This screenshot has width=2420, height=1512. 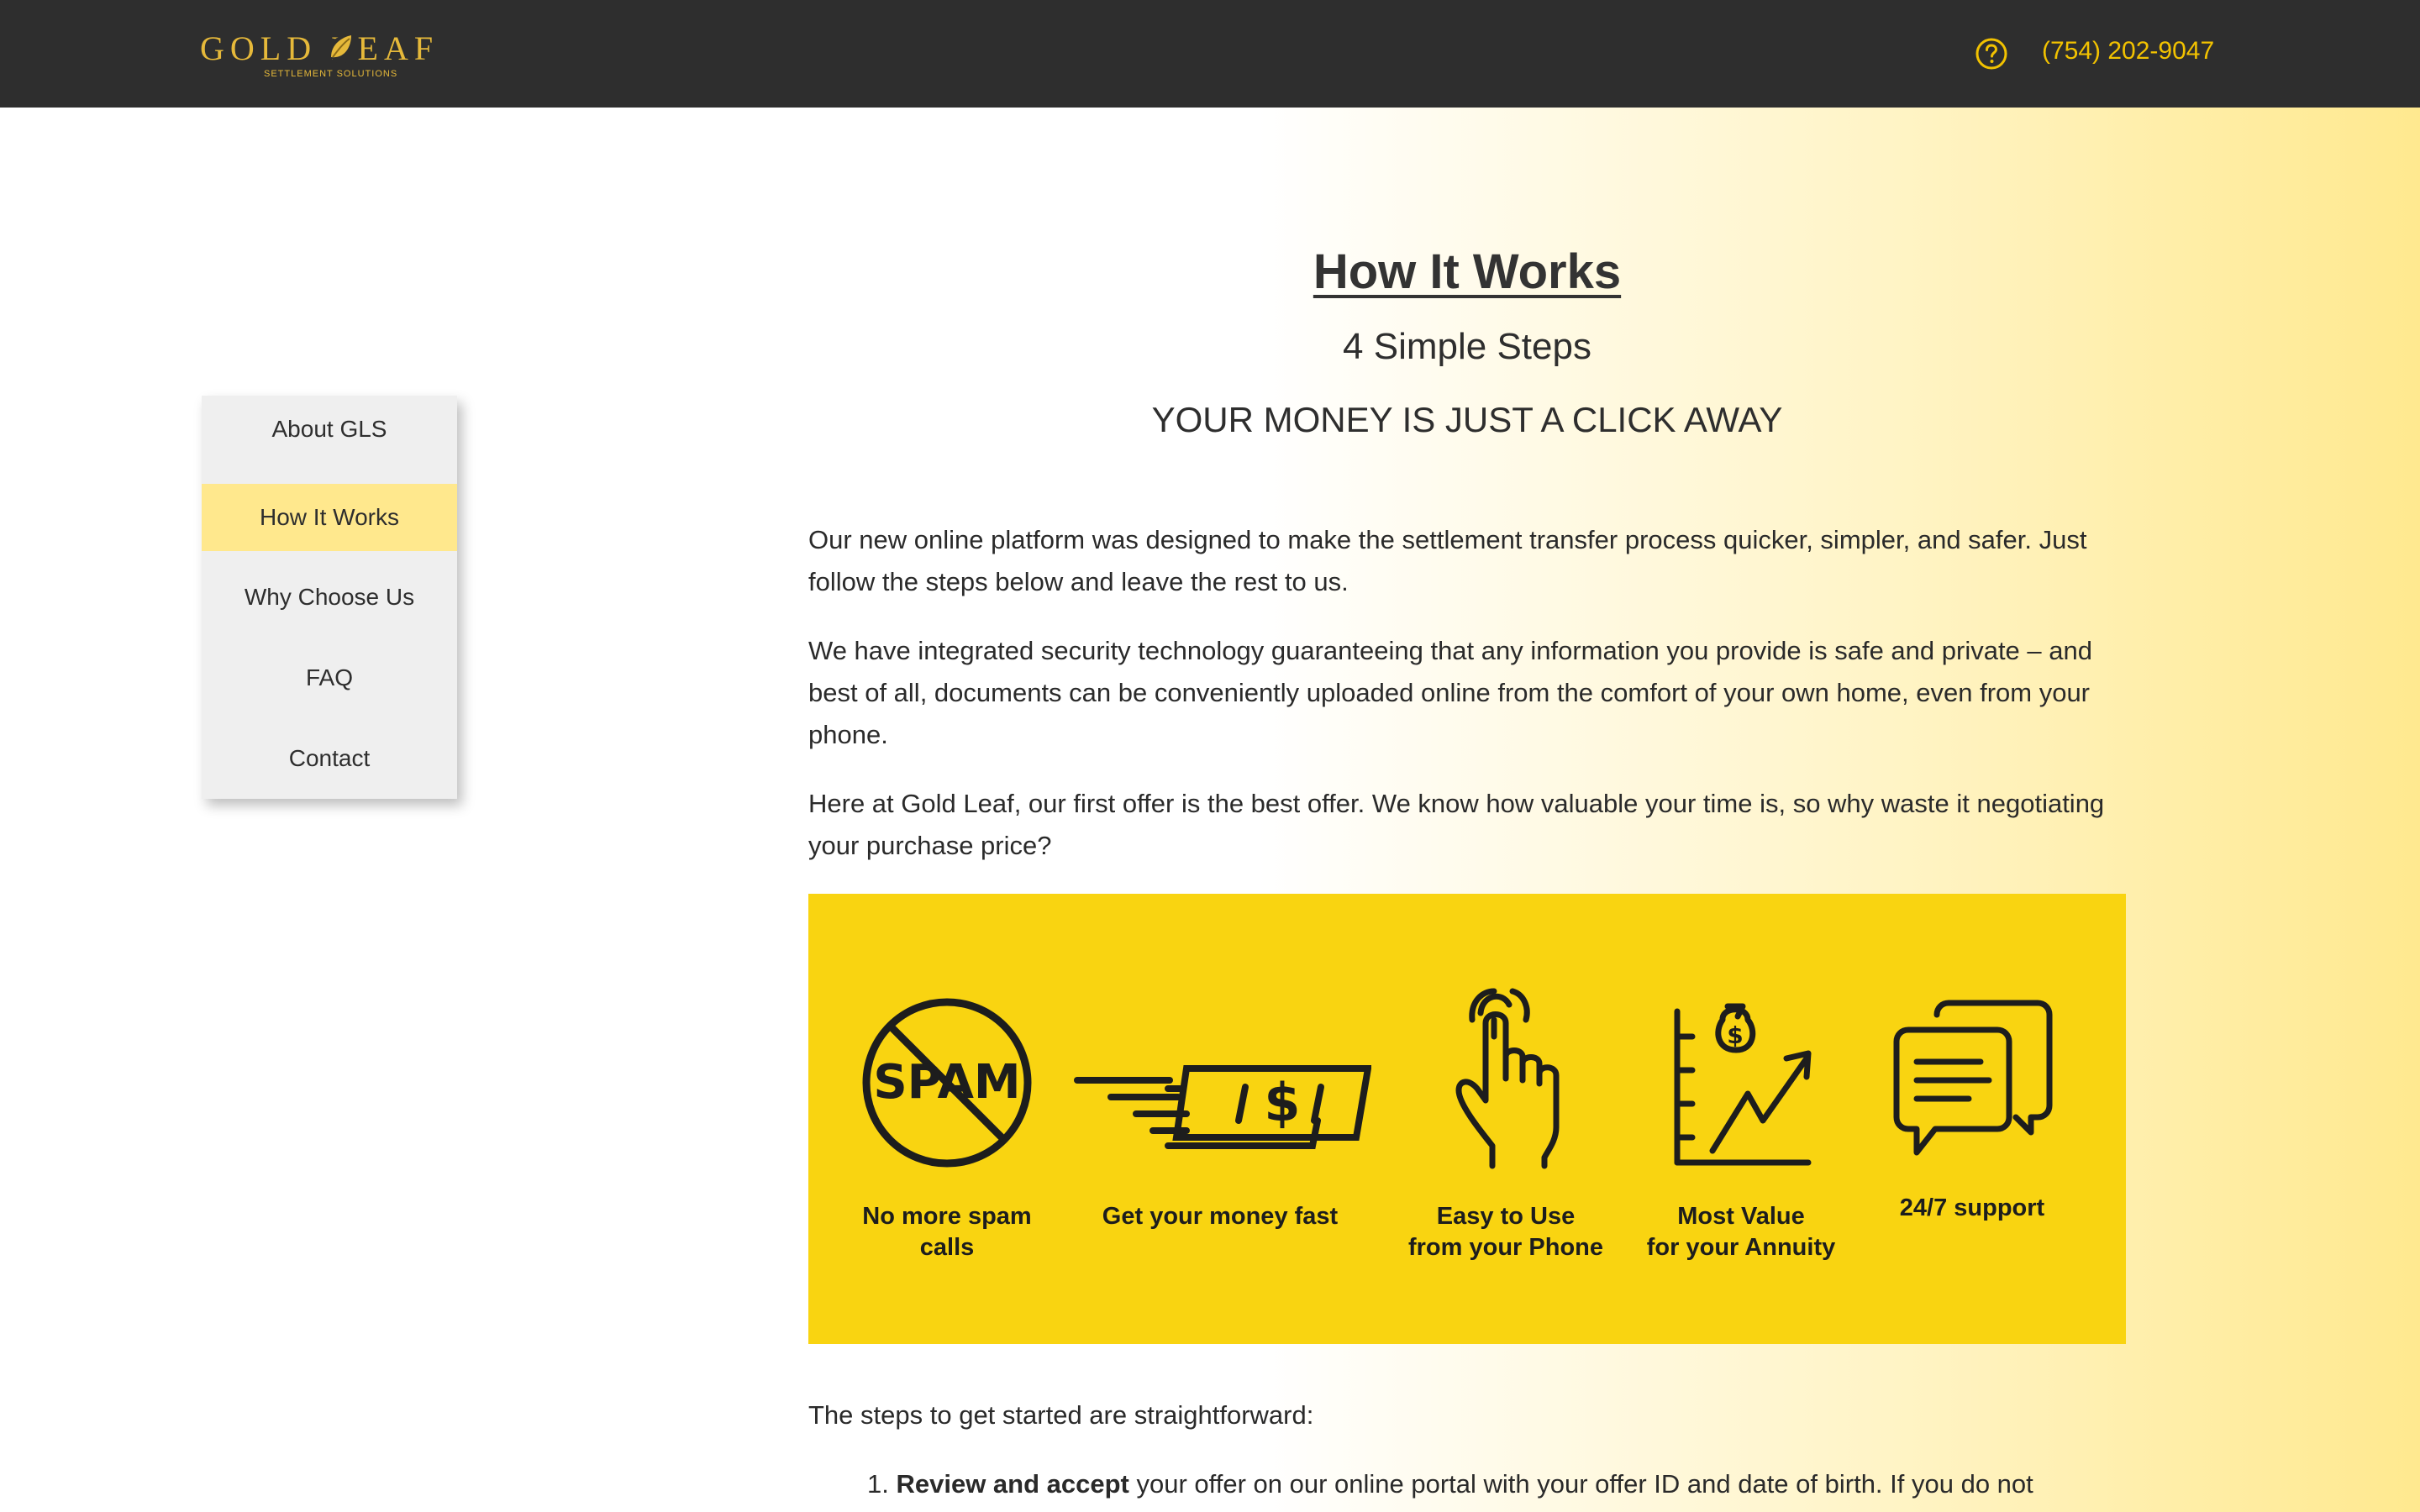 What do you see at coordinates (341, 49) in the screenshot?
I see `leaf-icon` at bounding box center [341, 49].